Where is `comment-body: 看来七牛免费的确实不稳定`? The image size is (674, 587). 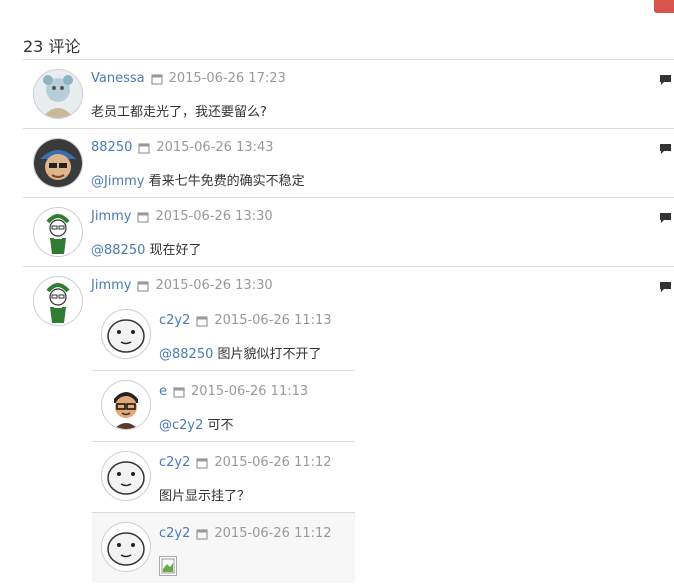
comment-body: 看来七牛免费的确实不稳定 is located at coordinates (224, 181).